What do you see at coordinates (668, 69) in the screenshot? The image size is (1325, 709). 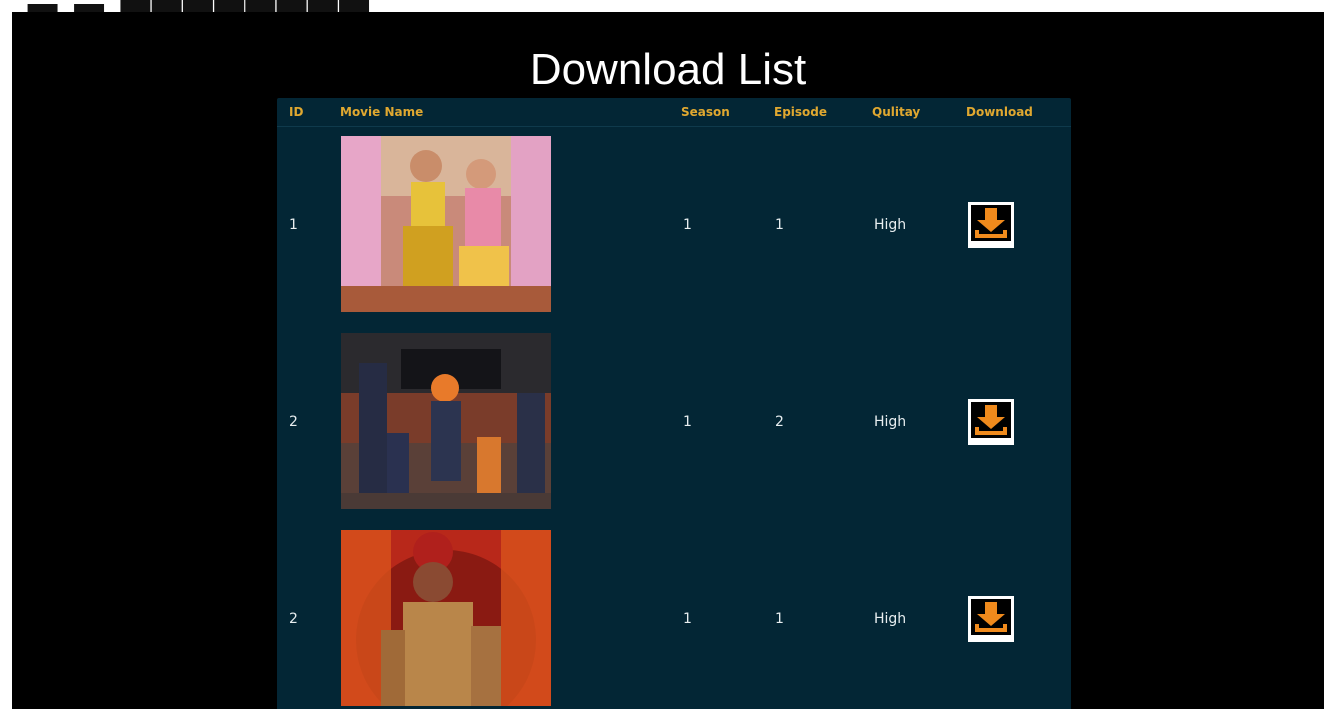 I see `page-title: Download List` at bounding box center [668, 69].